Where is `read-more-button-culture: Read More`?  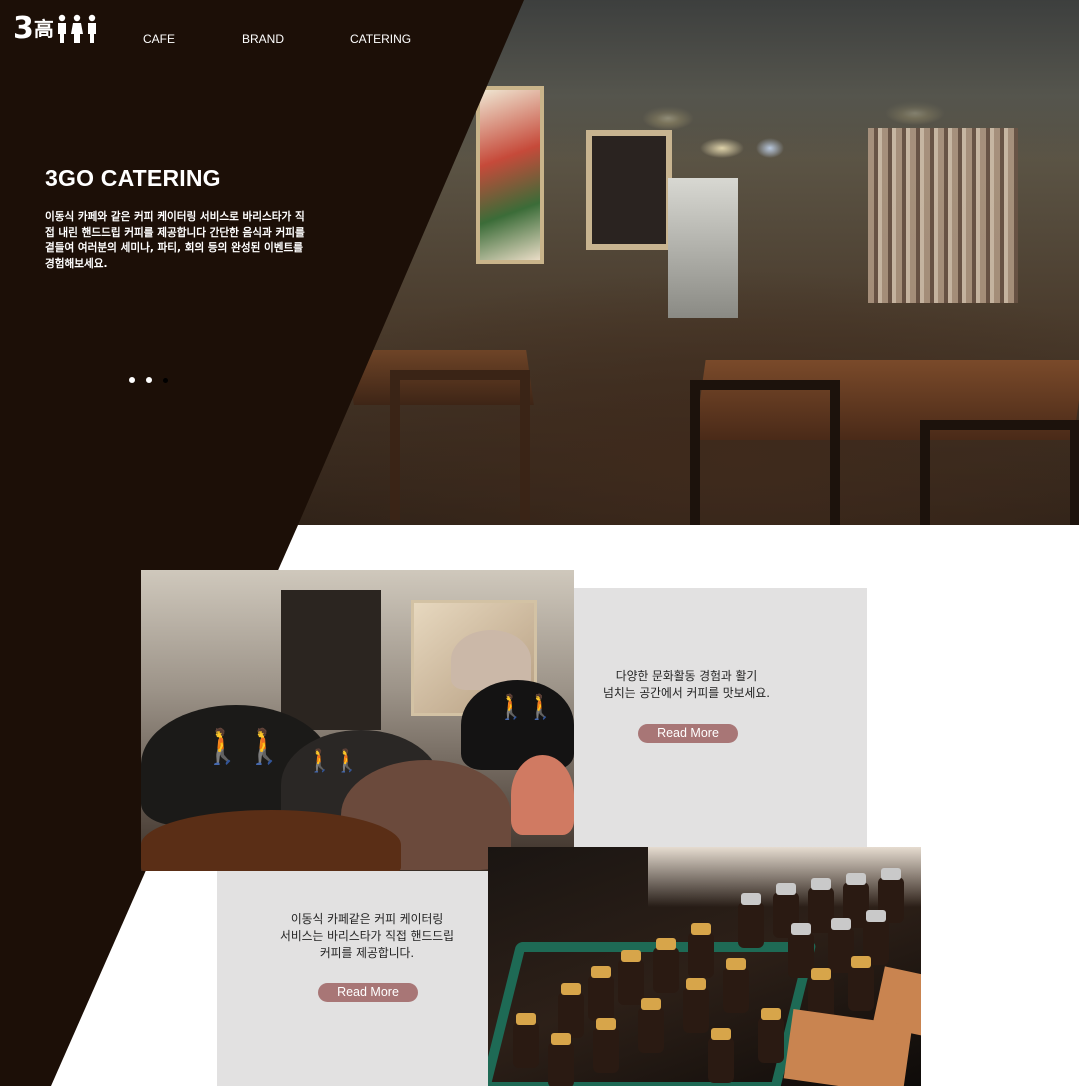
read-more-button-culture: Read More is located at coordinates (688, 733).